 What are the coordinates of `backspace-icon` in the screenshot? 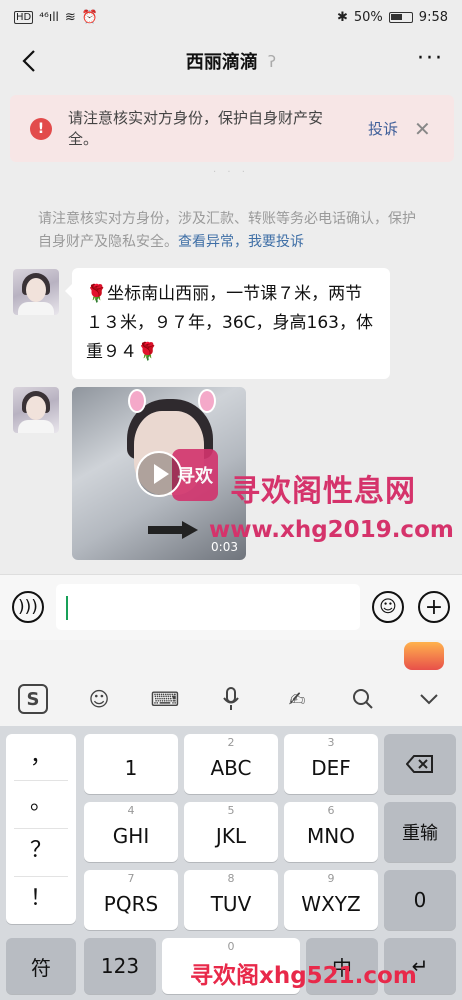 It's located at (419, 764).